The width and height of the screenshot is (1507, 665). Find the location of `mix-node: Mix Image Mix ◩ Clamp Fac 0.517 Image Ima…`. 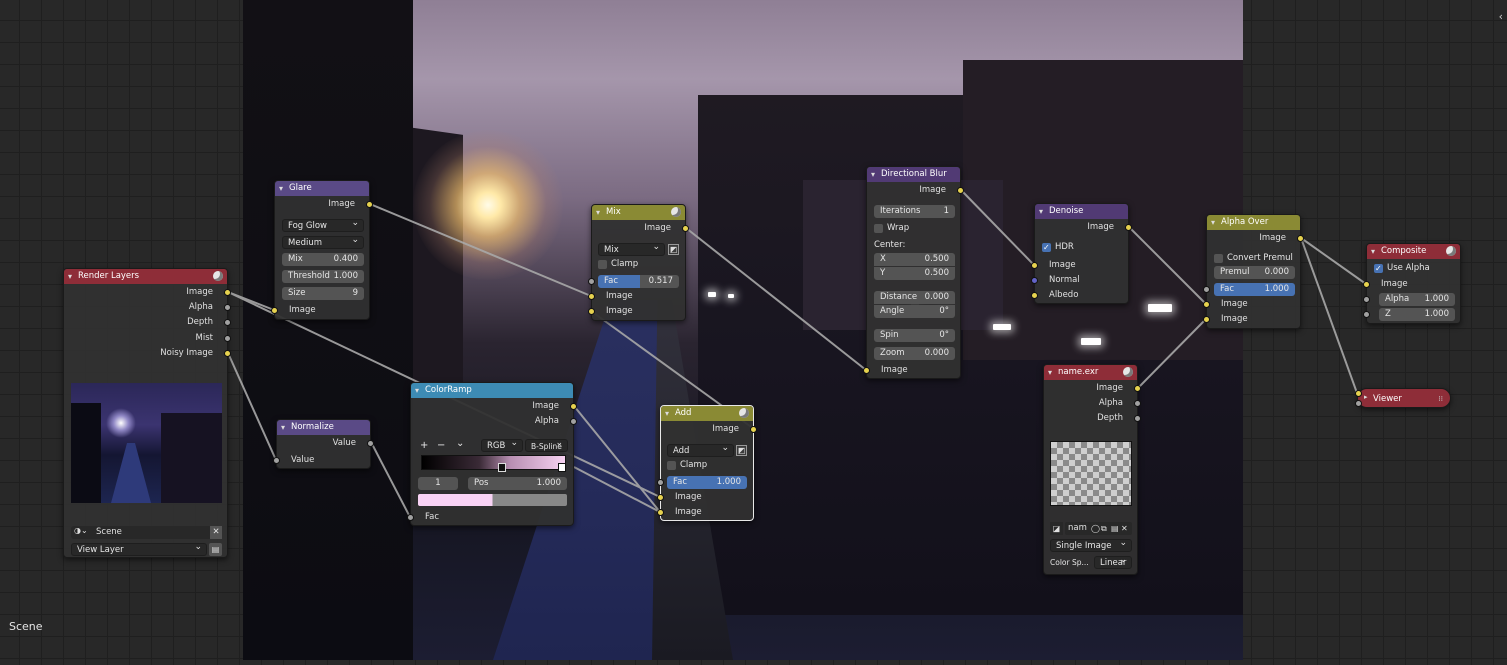

mix-node: Mix Image Mix ◩ Clamp Fac 0.517 Image Ima… is located at coordinates (638, 262).